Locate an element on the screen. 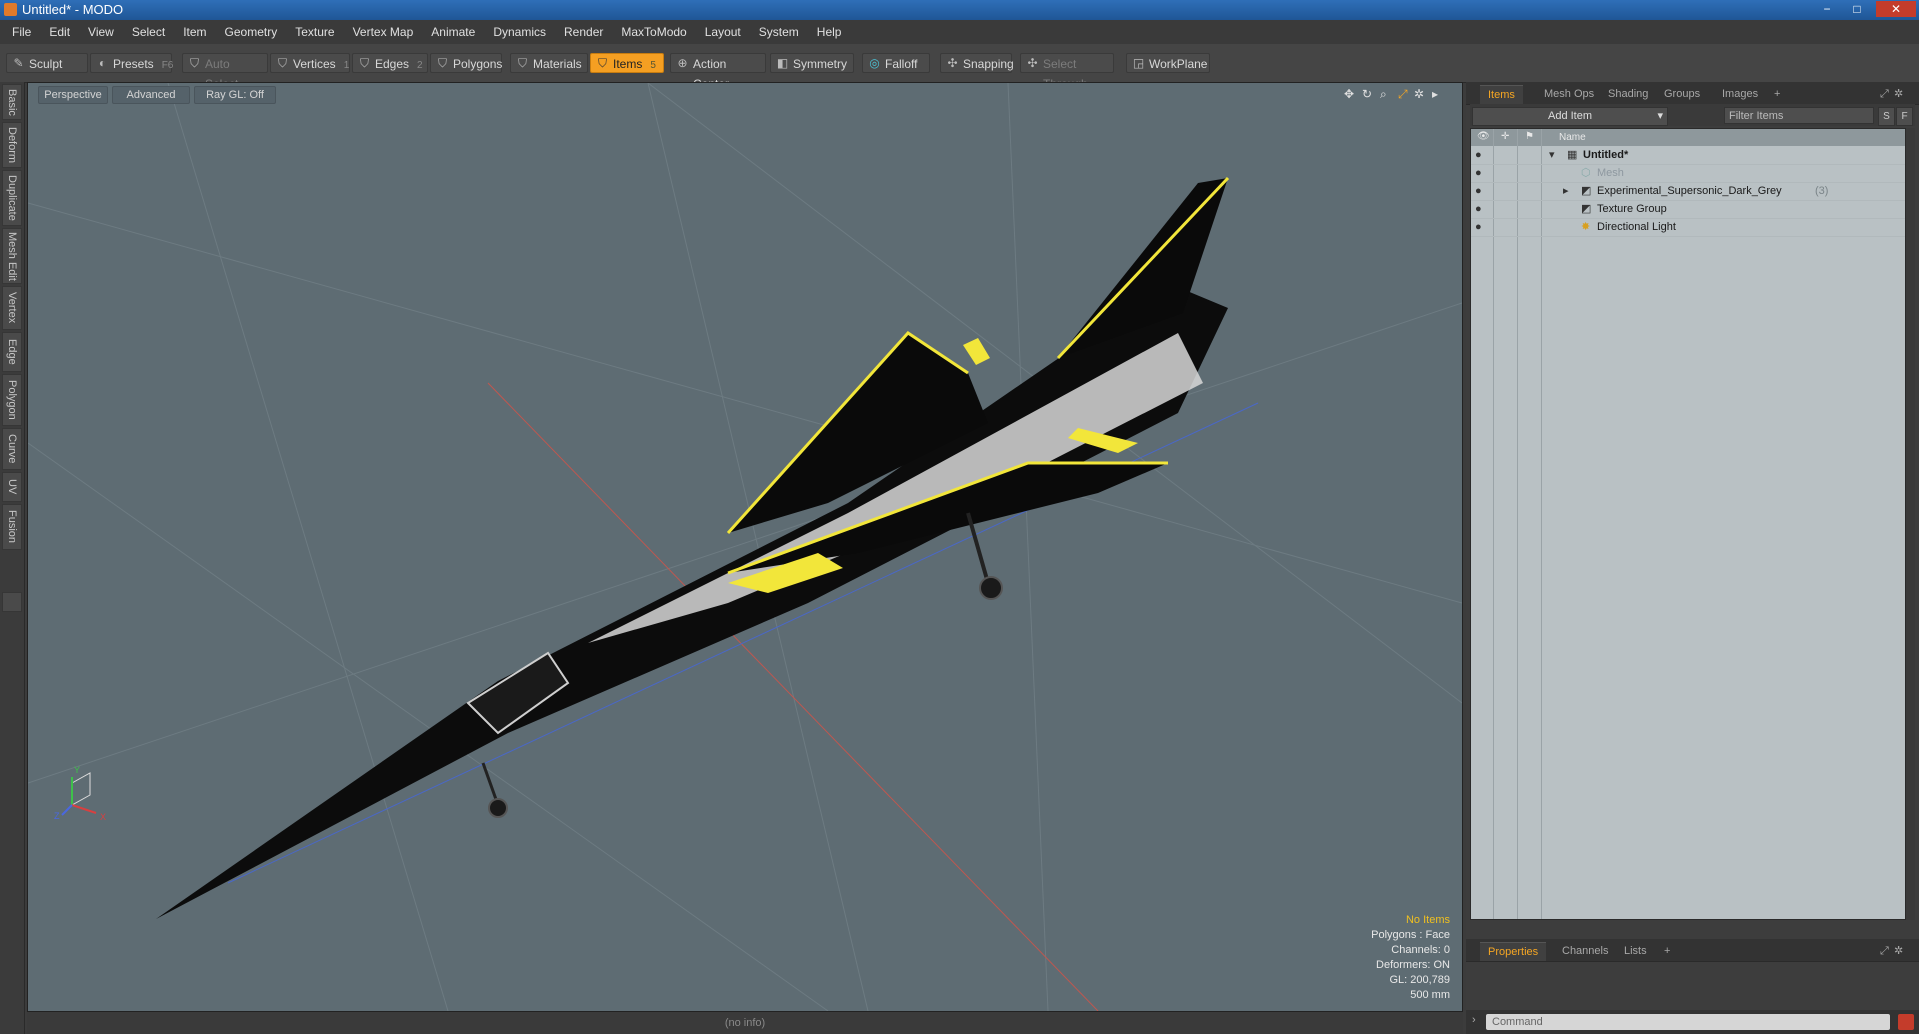 The height and width of the screenshot is (1034, 1919). axis-gizmo is located at coordinates (79, 794).